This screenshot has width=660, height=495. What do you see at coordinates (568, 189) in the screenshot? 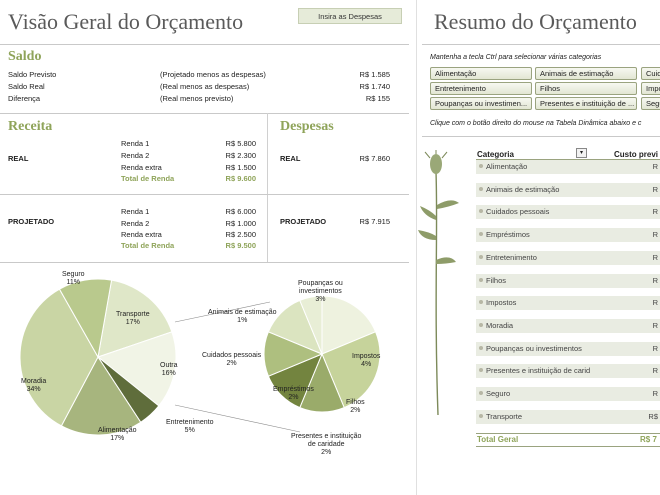
I see `pivot-row: Animais de estimação R` at bounding box center [568, 189].